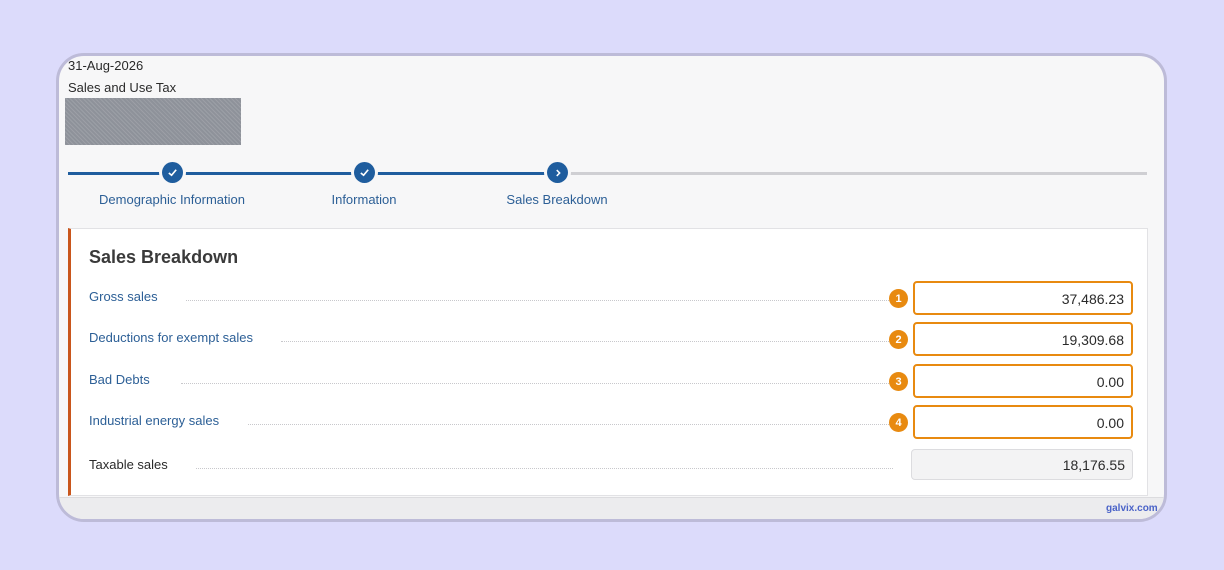 The width and height of the screenshot is (1224, 570). Describe the element at coordinates (1023, 381) in the screenshot. I see `bad-debts-input: 0.00` at that location.